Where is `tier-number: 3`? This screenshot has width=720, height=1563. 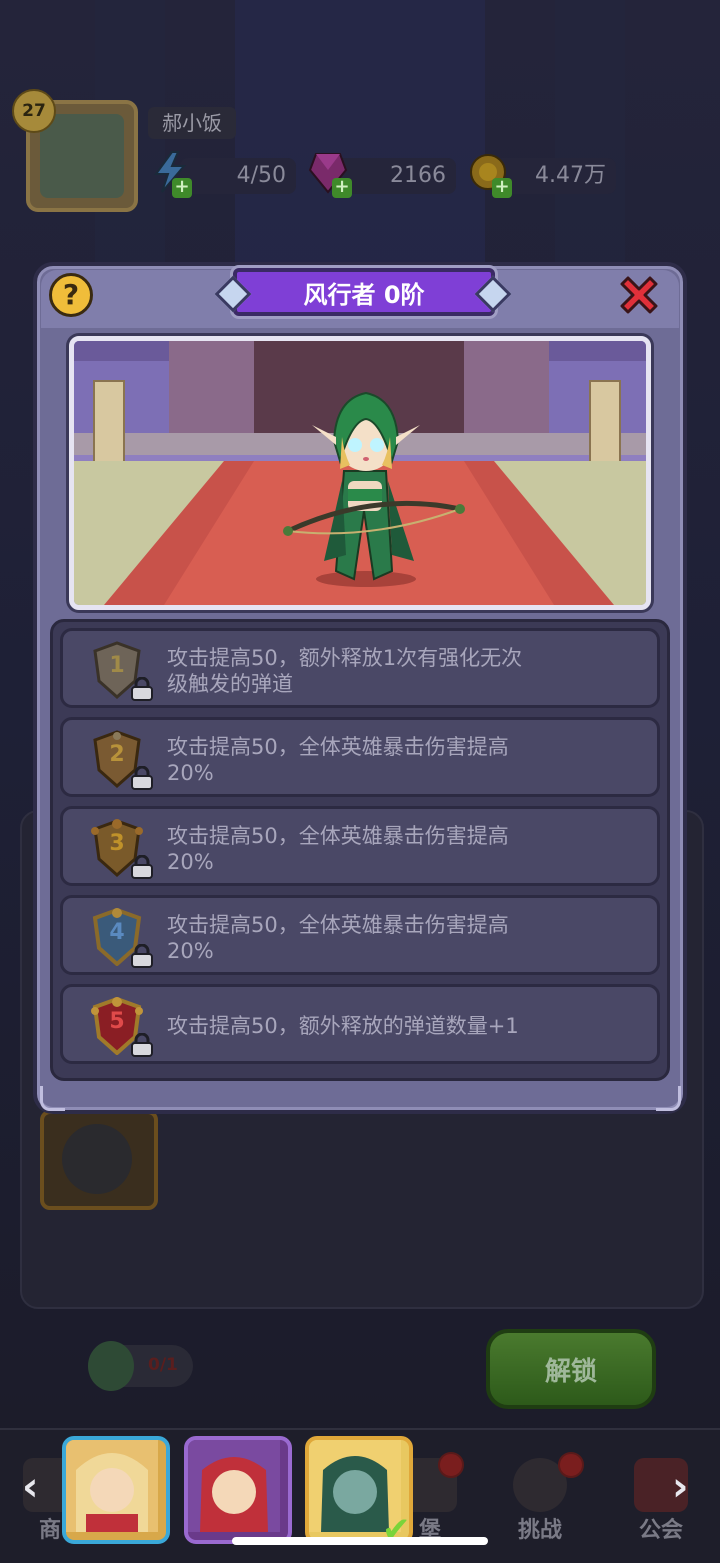
tier-number: 3 is located at coordinates (117, 843).